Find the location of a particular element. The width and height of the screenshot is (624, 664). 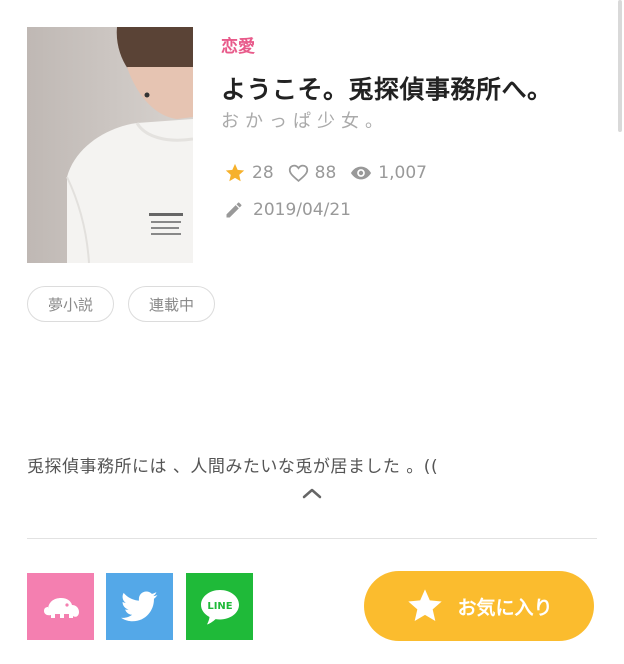

like-count: 88 is located at coordinates (312, 173).